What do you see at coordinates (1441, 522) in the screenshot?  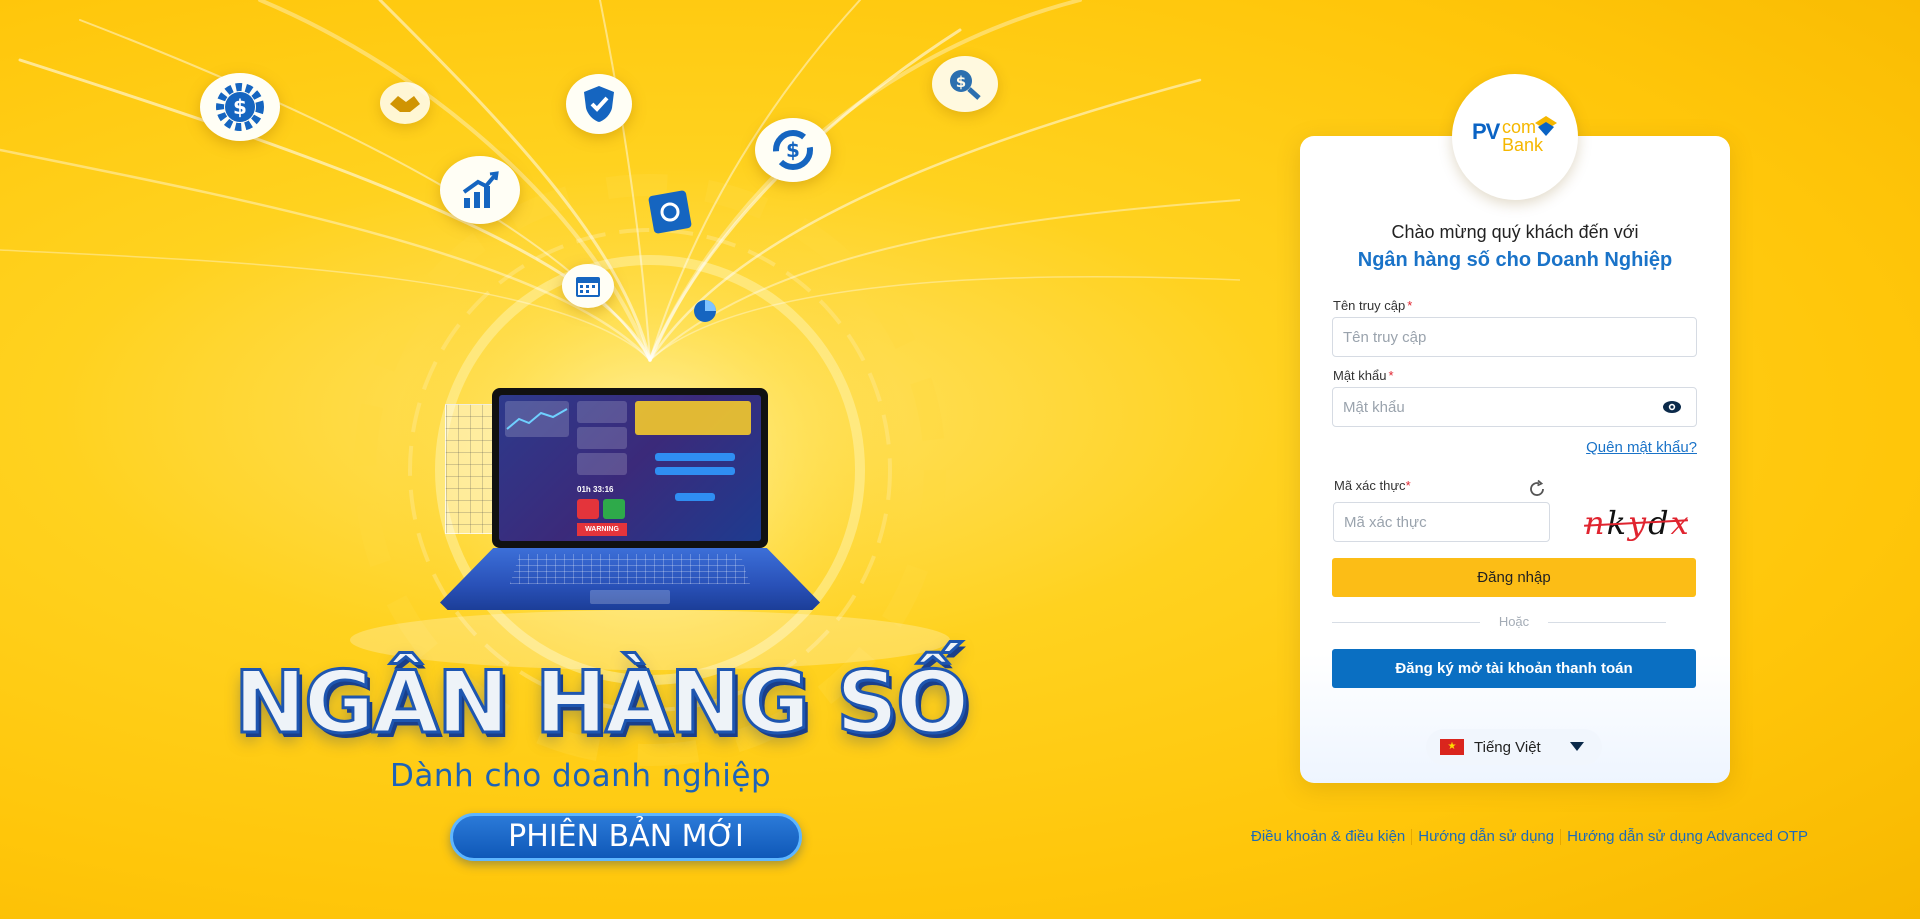 I see `captcha-input` at bounding box center [1441, 522].